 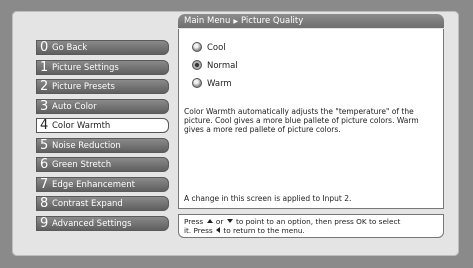 I want to click on breadcrumb-root: Main Menu, so click(x=207, y=21).